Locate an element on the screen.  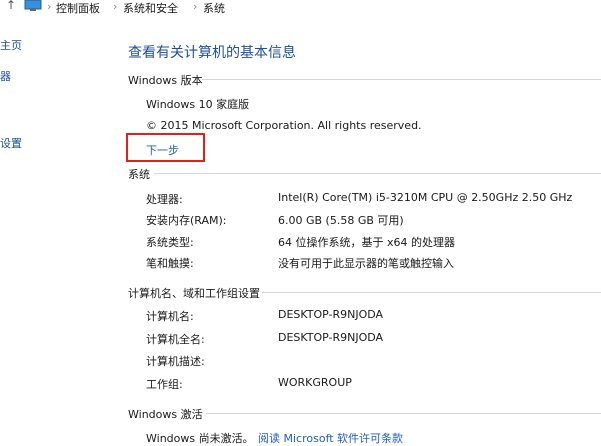
computer-name-value: DESKTOP-R9NJODA is located at coordinates (331, 314).